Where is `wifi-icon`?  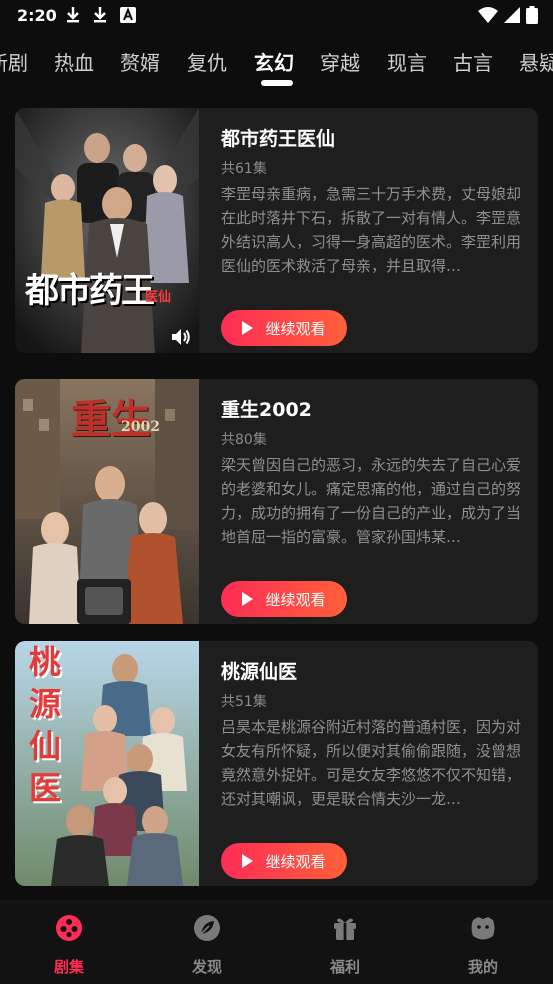 wifi-icon is located at coordinates (488, 15).